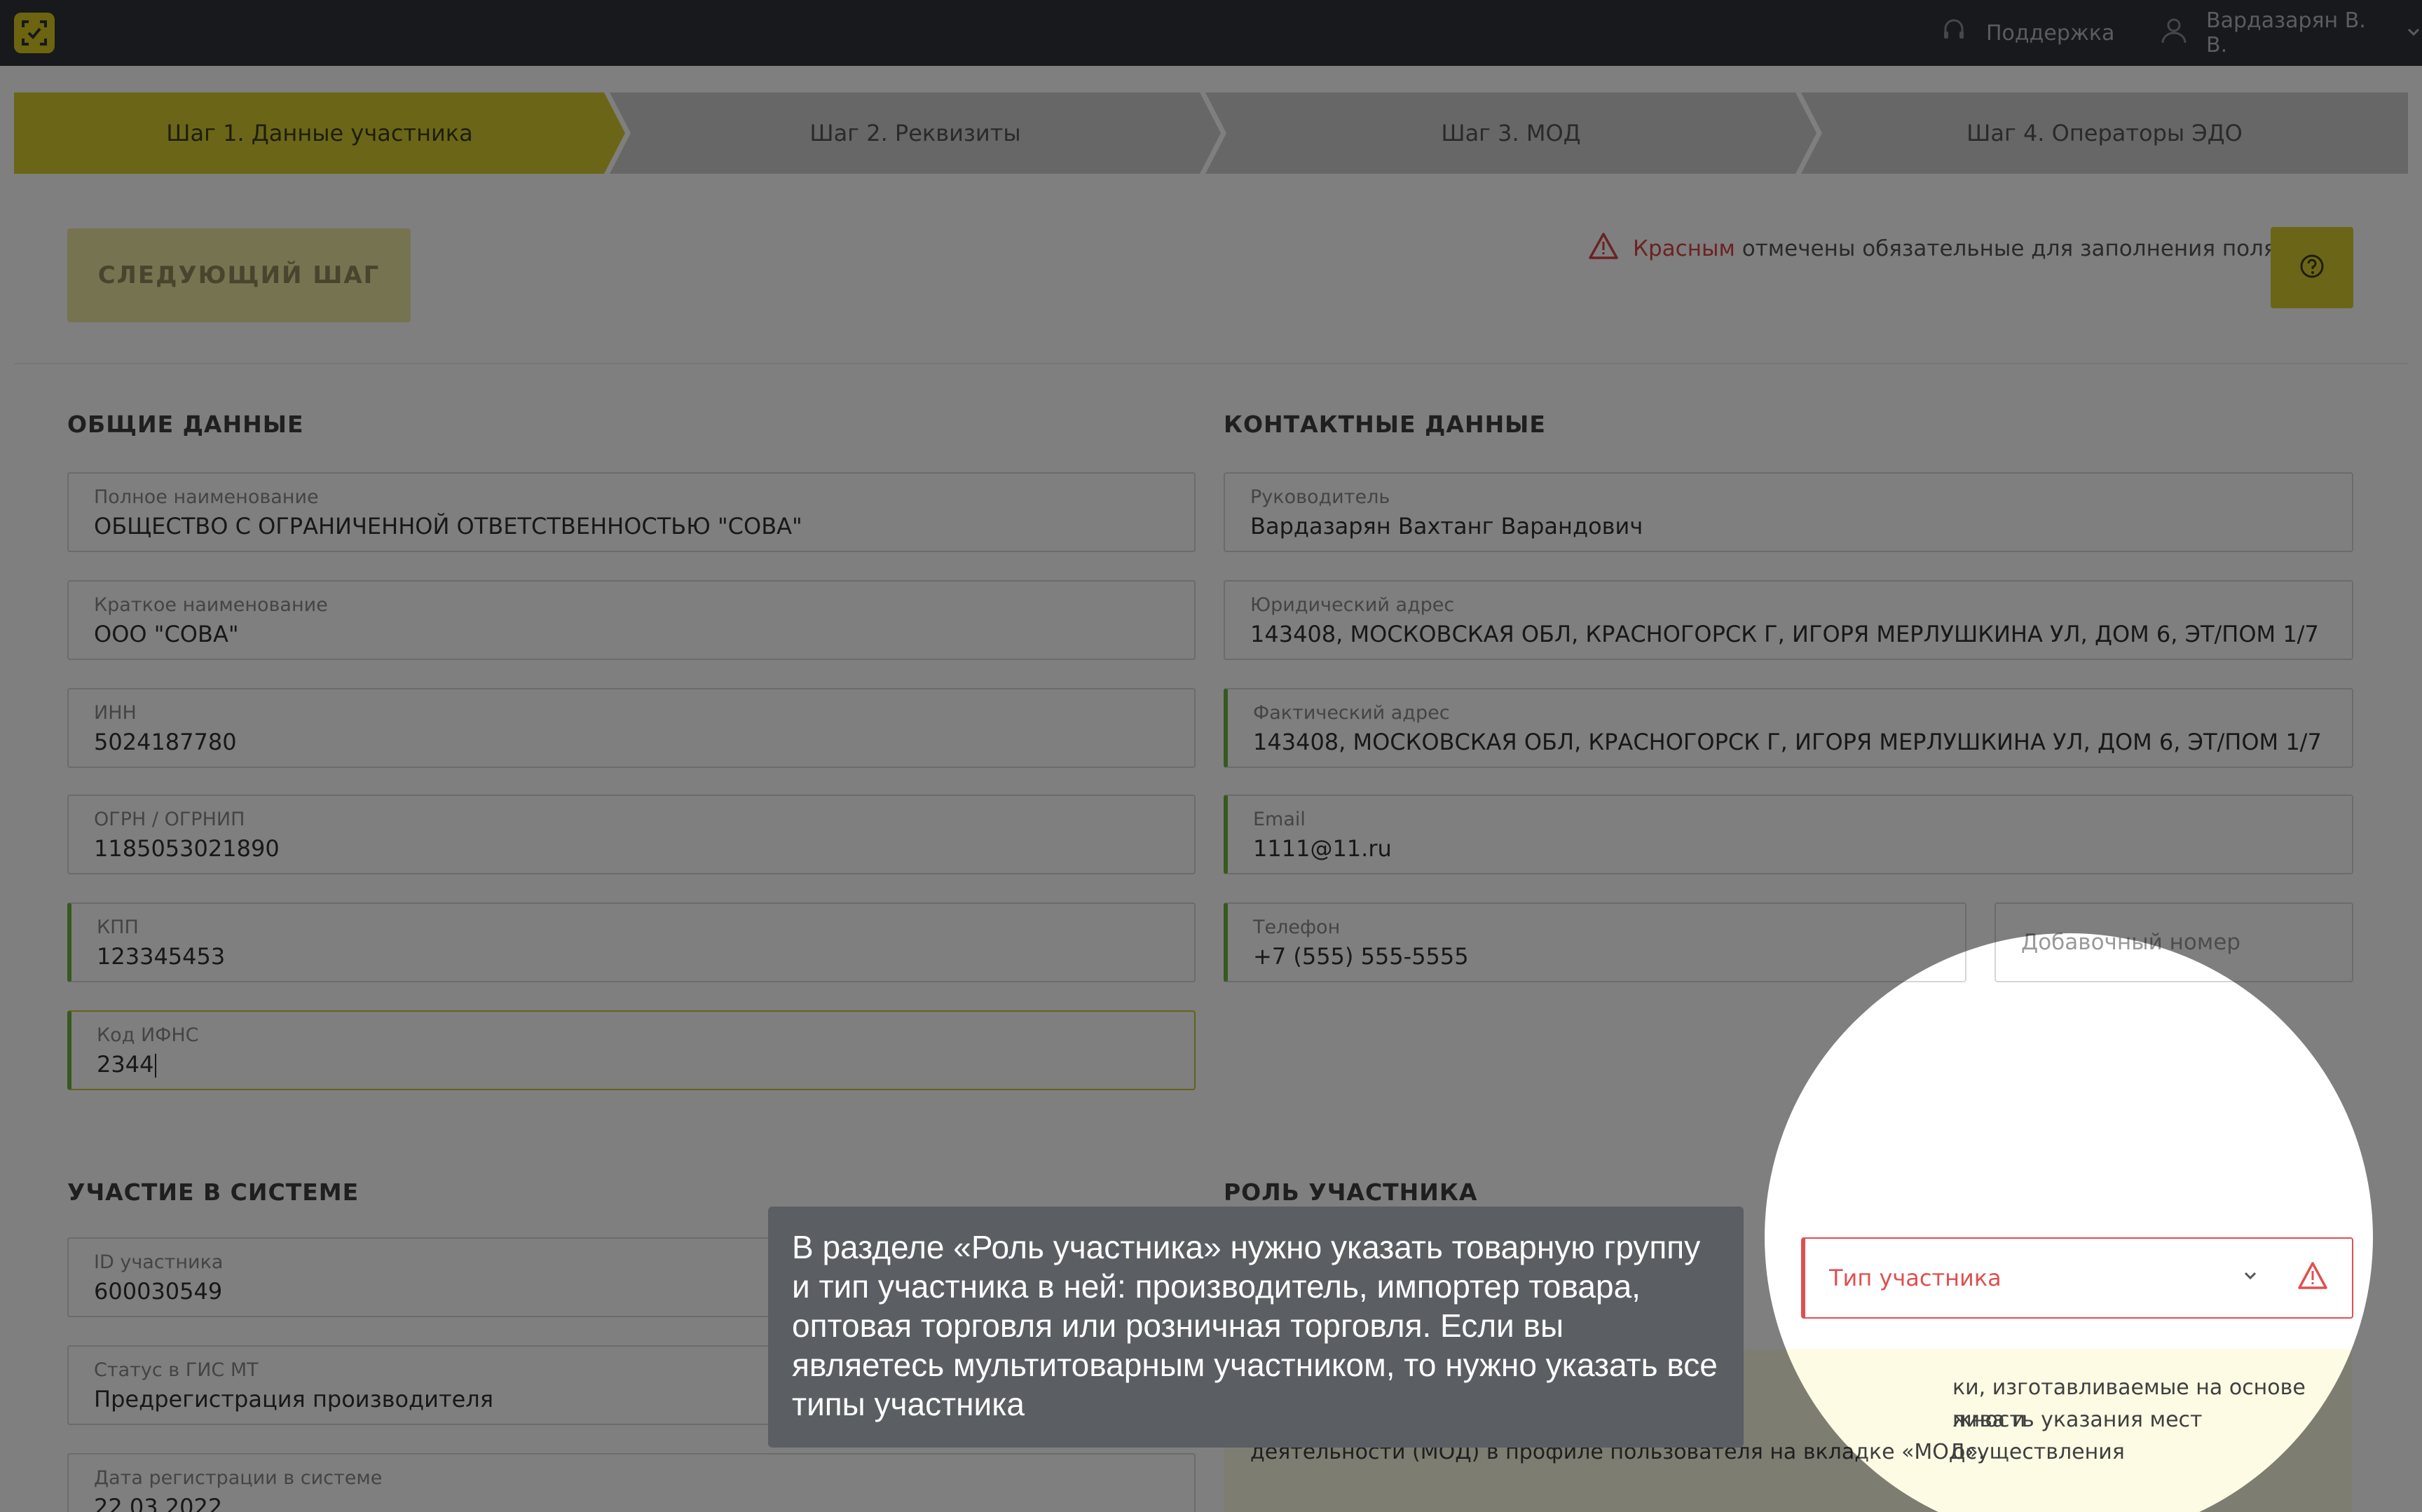 The image size is (2422, 1512). What do you see at coordinates (1352, 605) in the screenshot?
I see `field-label: Юридический адрес` at bounding box center [1352, 605].